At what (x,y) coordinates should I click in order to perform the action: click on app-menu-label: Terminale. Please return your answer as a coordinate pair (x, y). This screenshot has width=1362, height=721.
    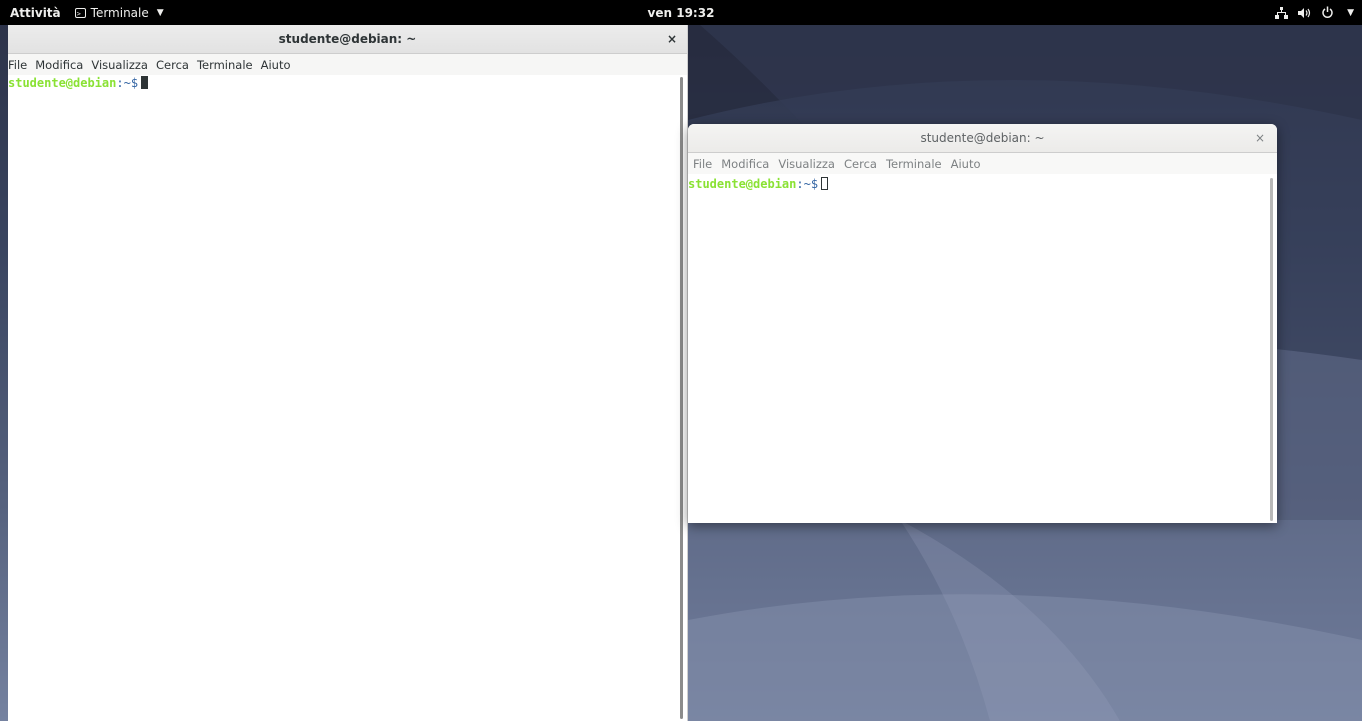
    Looking at the image, I should click on (119, 12).